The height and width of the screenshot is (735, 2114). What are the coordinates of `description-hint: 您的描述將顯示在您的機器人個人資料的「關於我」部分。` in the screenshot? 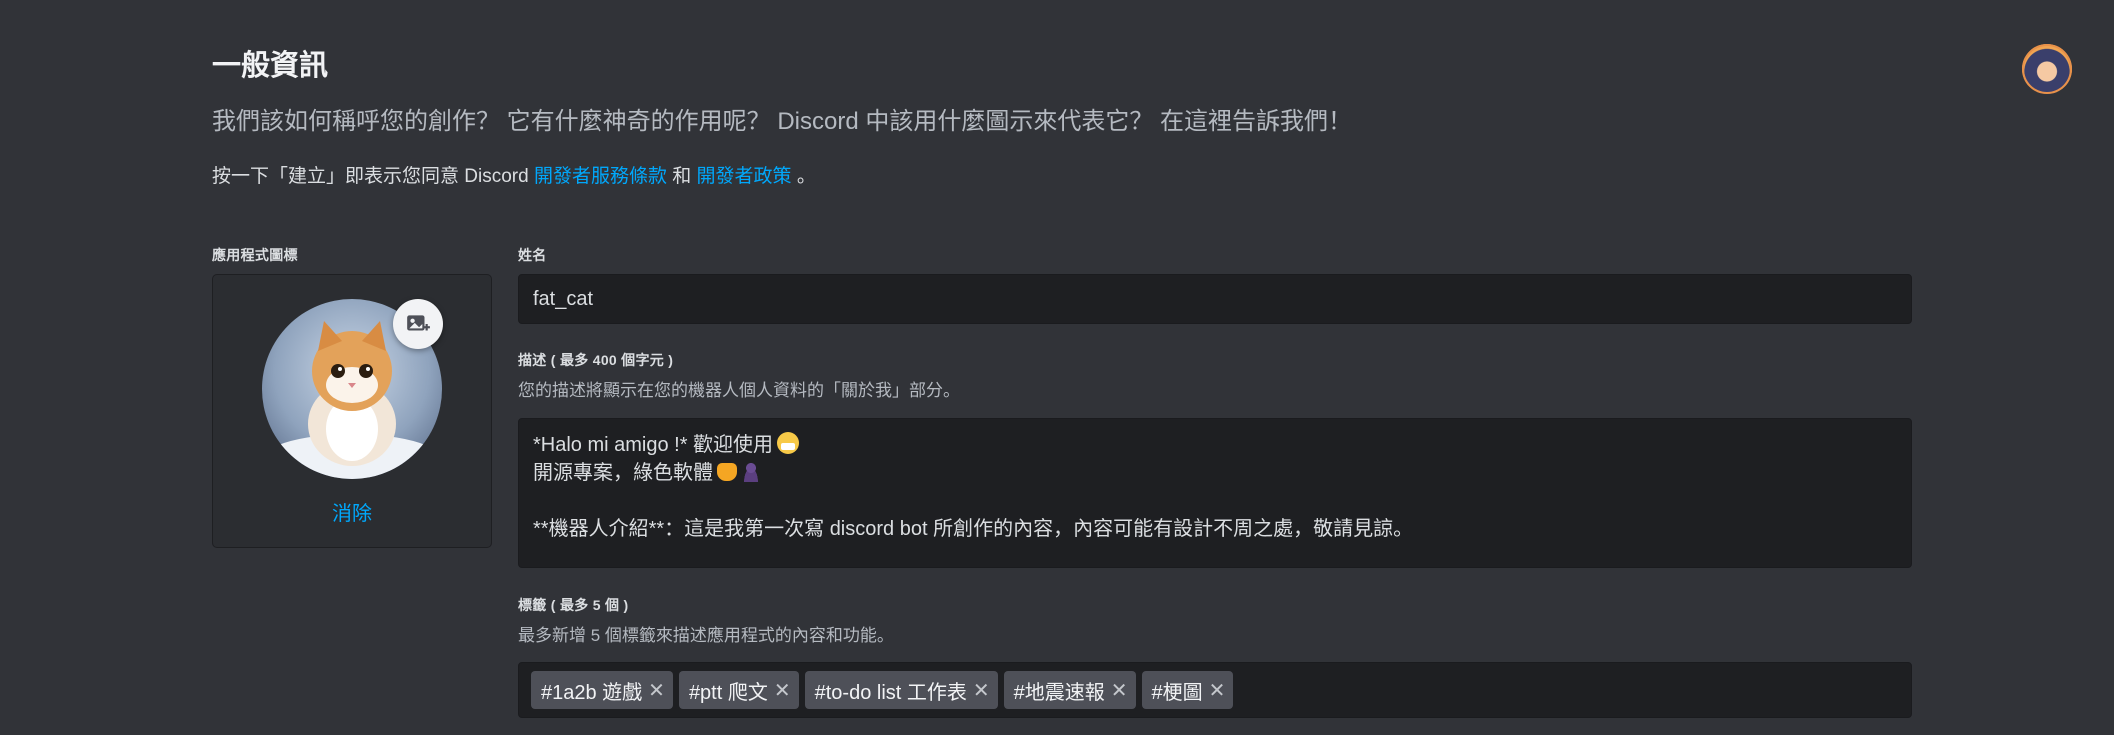 It's located at (739, 390).